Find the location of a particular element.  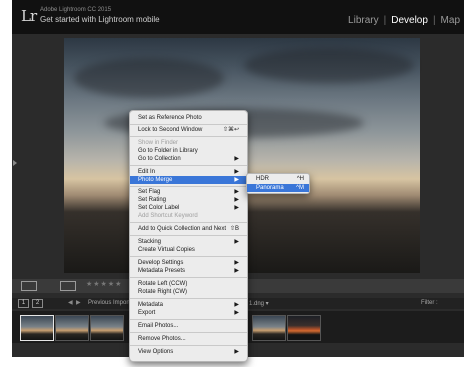

menu-item-create-virtual-copies: Create Virtual Copies is located at coordinates (192, 250).